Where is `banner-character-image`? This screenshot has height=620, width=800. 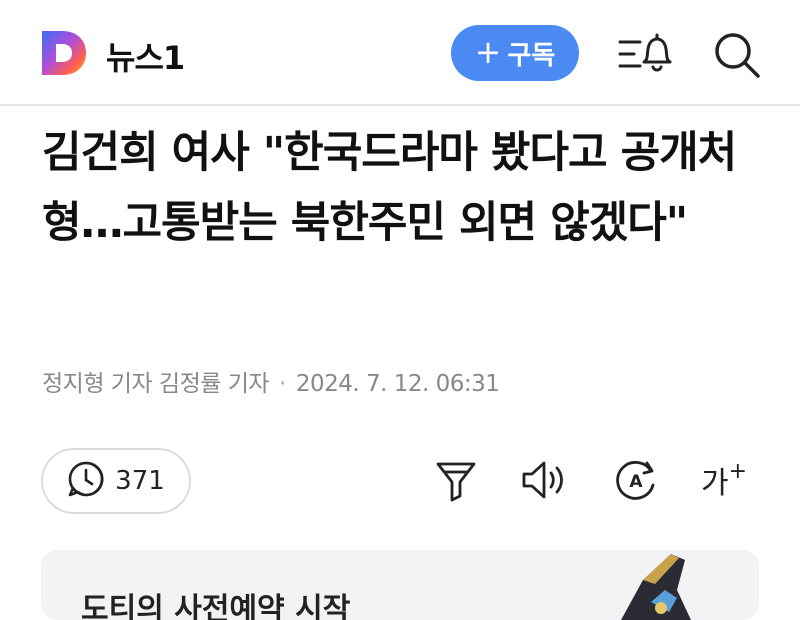
banner-character-image is located at coordinates (646, 585).